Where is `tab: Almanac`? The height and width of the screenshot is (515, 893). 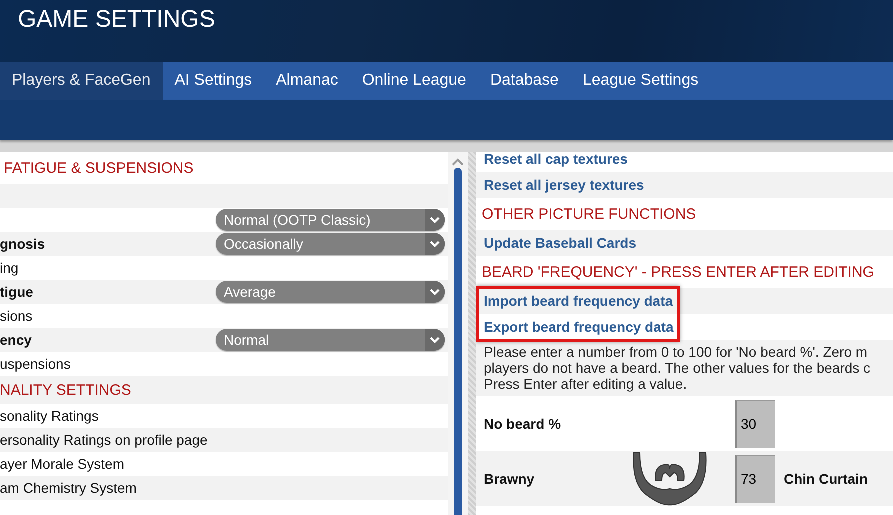
tab: Almanac is located at coordinates (307, 81).